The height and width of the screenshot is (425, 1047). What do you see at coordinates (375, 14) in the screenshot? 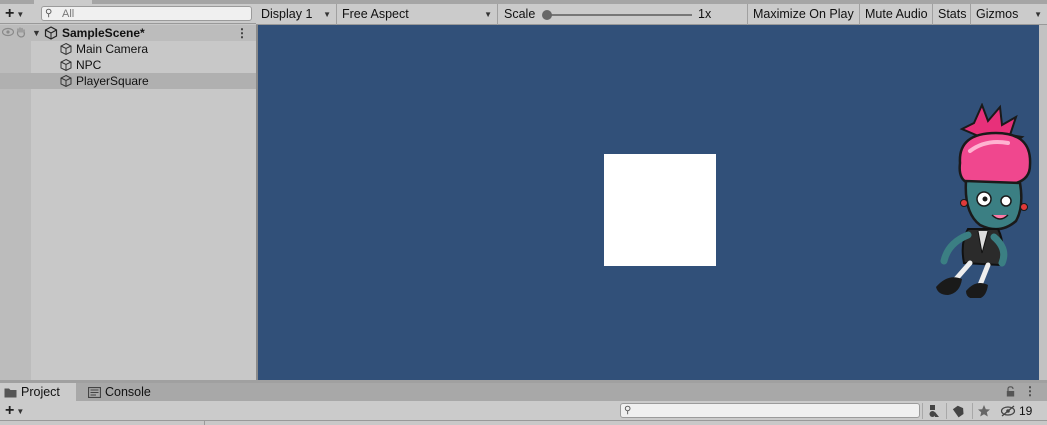
I see `aspect-label: Free Aspect` at bounding box center [375, 14].